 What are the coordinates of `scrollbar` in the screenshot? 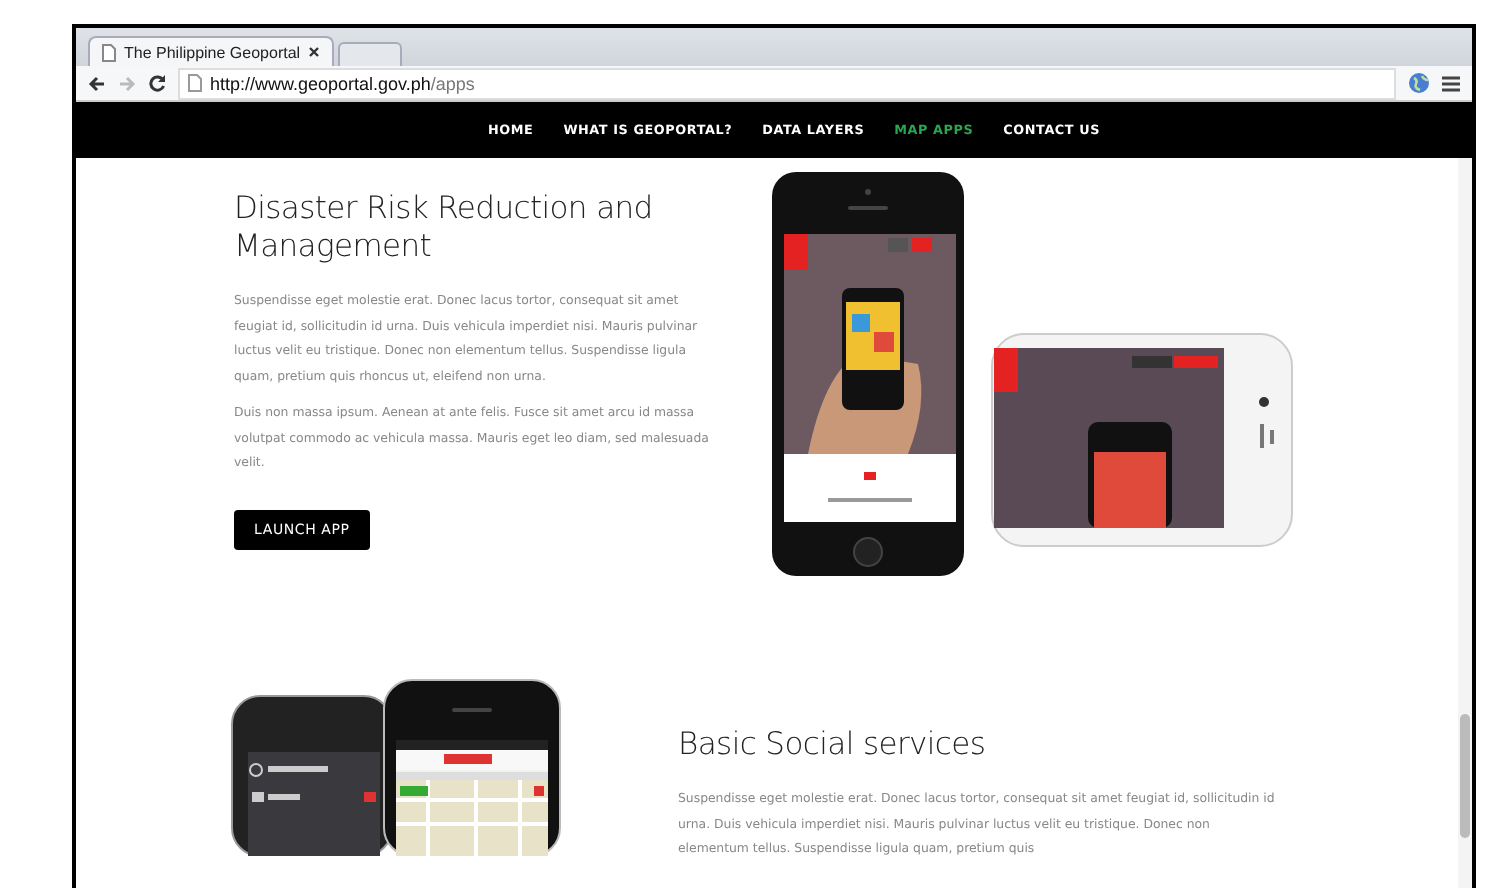 It's located at (1465, 523).